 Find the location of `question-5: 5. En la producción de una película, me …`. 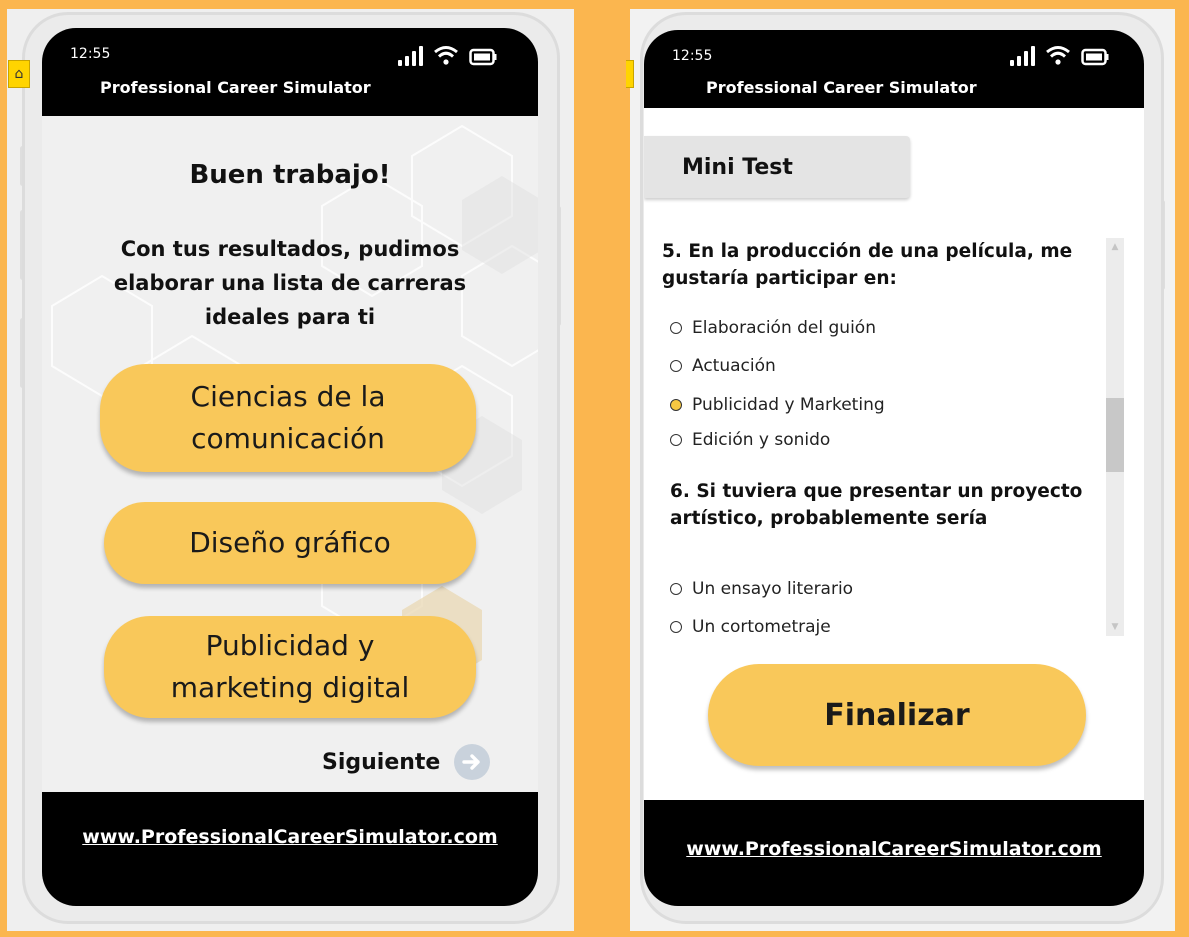

question-5: 5. En la producción de una película, me … is located at coordinates (867, 265).